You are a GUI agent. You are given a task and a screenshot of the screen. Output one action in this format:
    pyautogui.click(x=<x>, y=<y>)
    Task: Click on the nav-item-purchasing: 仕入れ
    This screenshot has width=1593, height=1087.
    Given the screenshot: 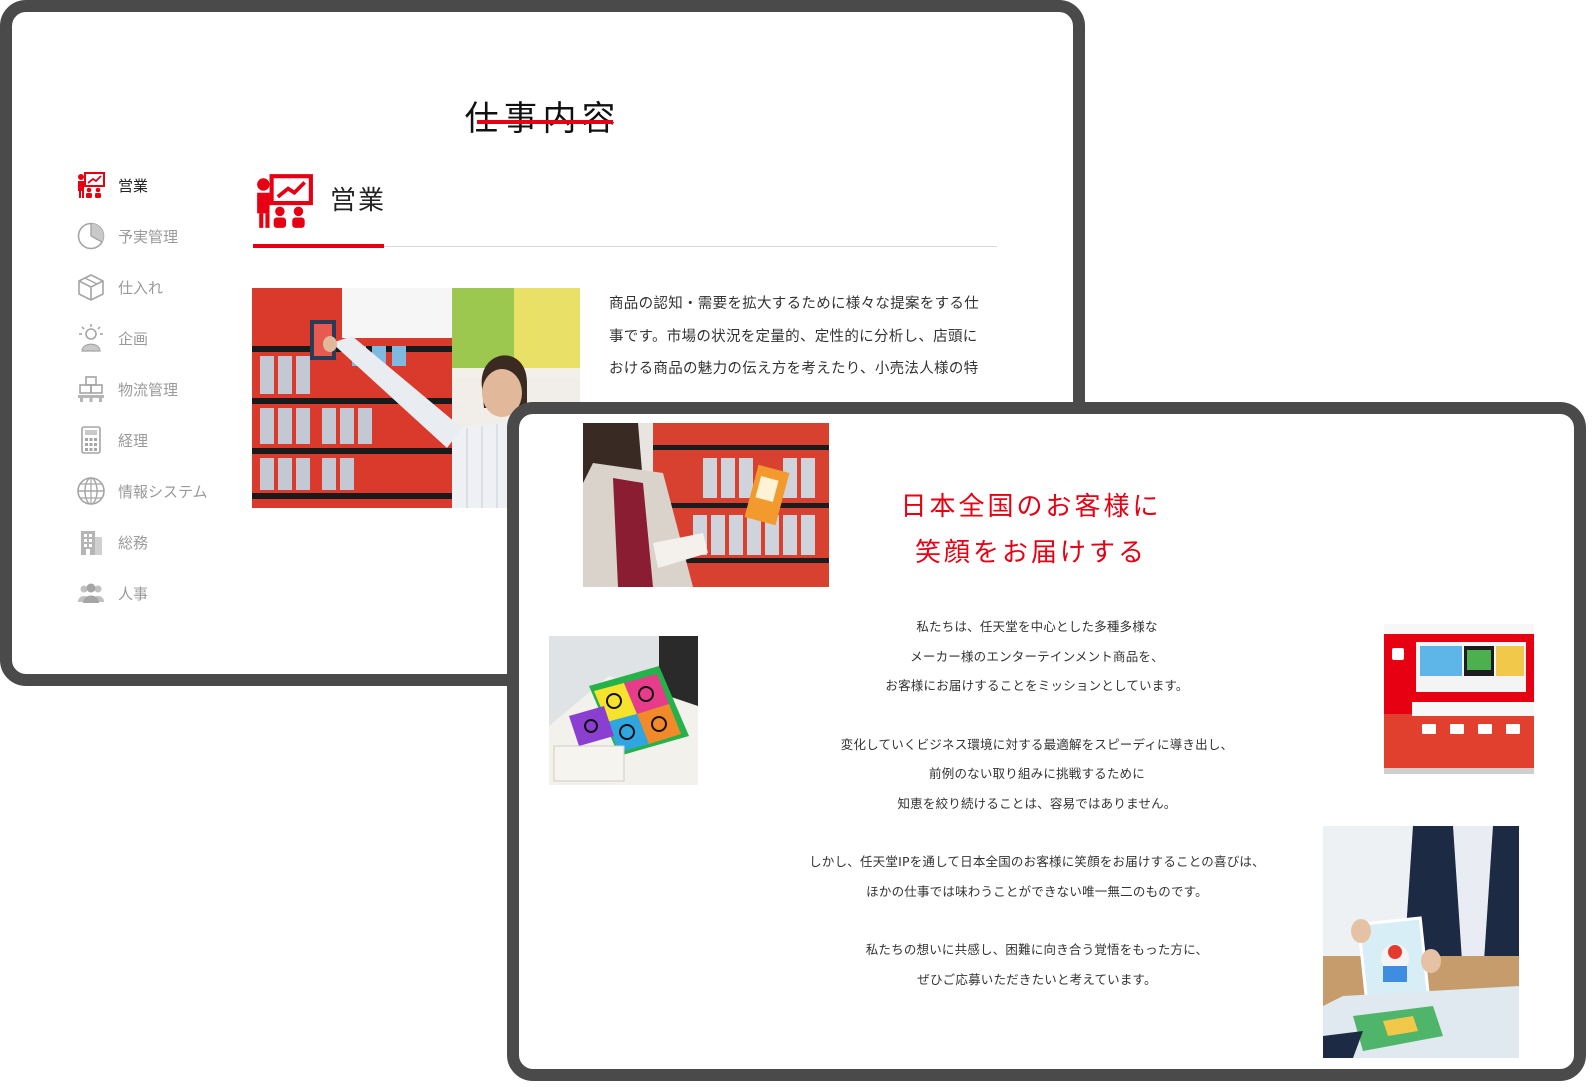 What is the action you would take?
    pyautogui.click(x=161, y=287)
    